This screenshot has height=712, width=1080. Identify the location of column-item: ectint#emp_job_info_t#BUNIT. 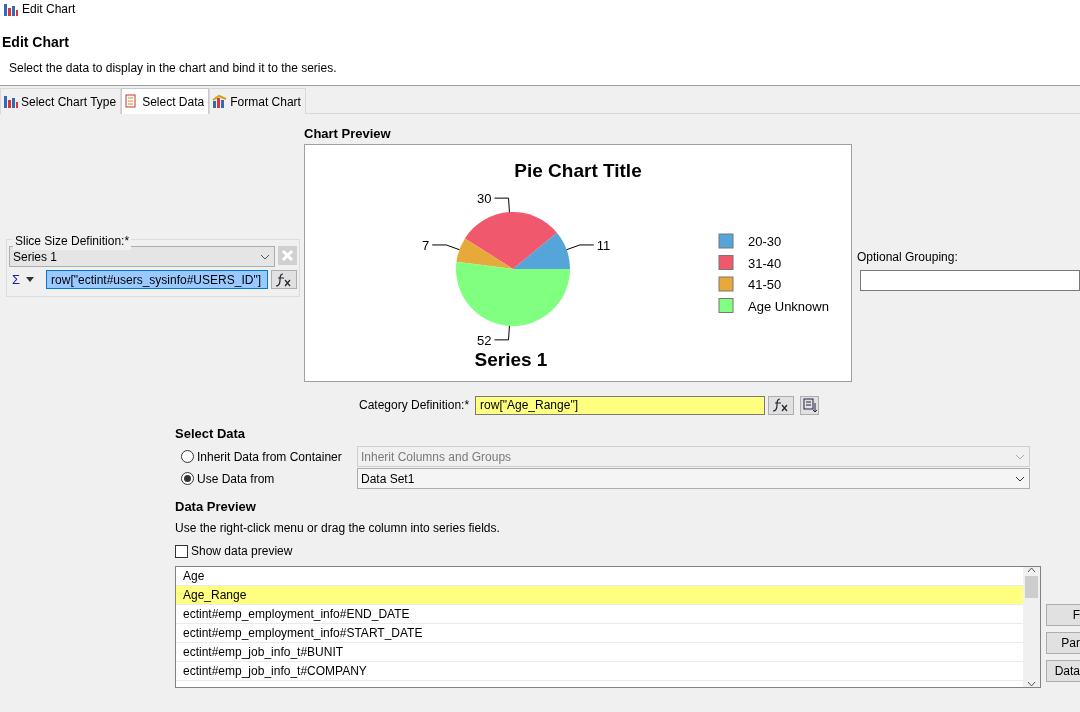
(599, 652).